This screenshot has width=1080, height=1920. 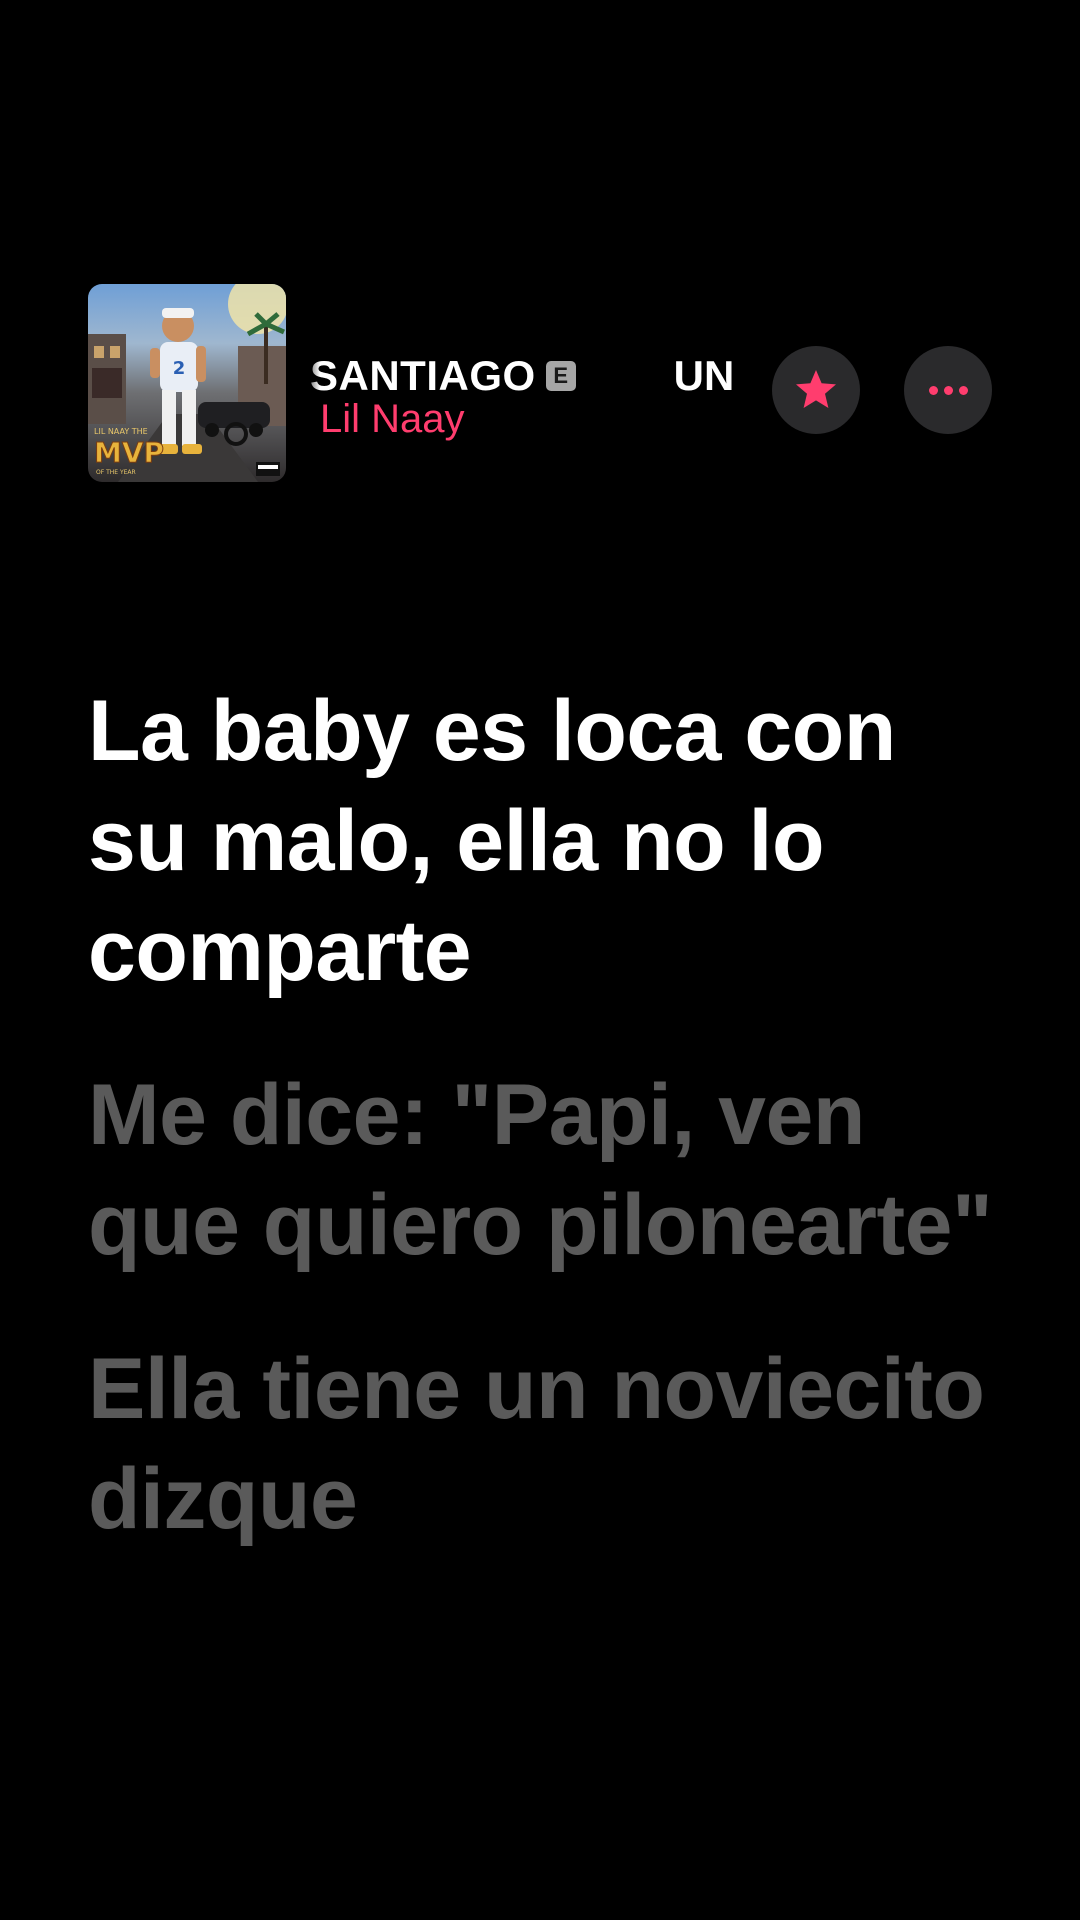 I want to click on favorite-button, so click(x=816, y=390).